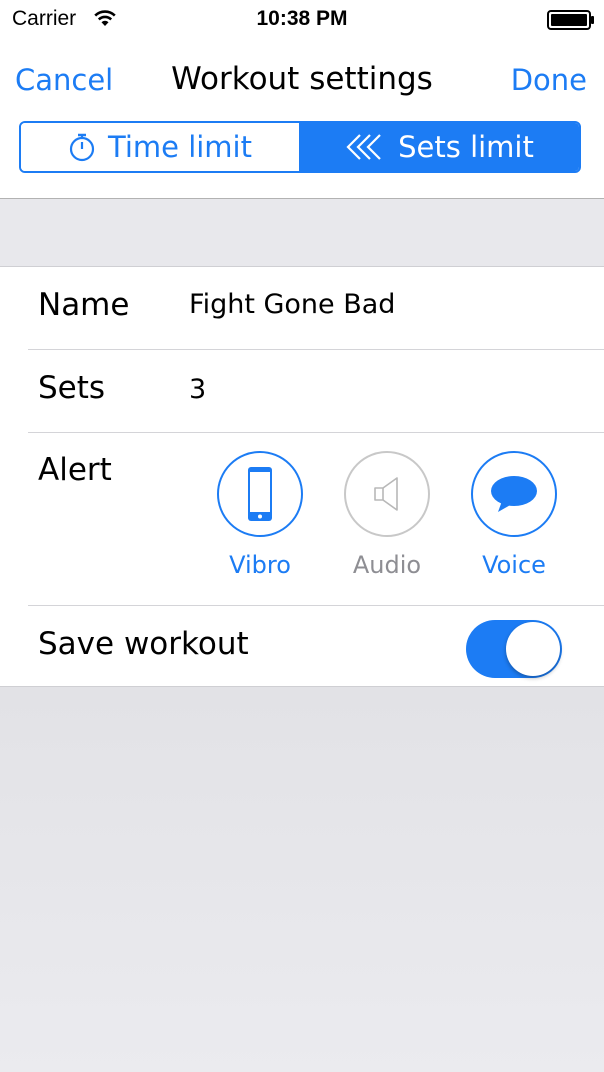  What do you see at coordinates (533, 649) in the screenshot?
I see `switch-knob` at bounding box center [533, 649].